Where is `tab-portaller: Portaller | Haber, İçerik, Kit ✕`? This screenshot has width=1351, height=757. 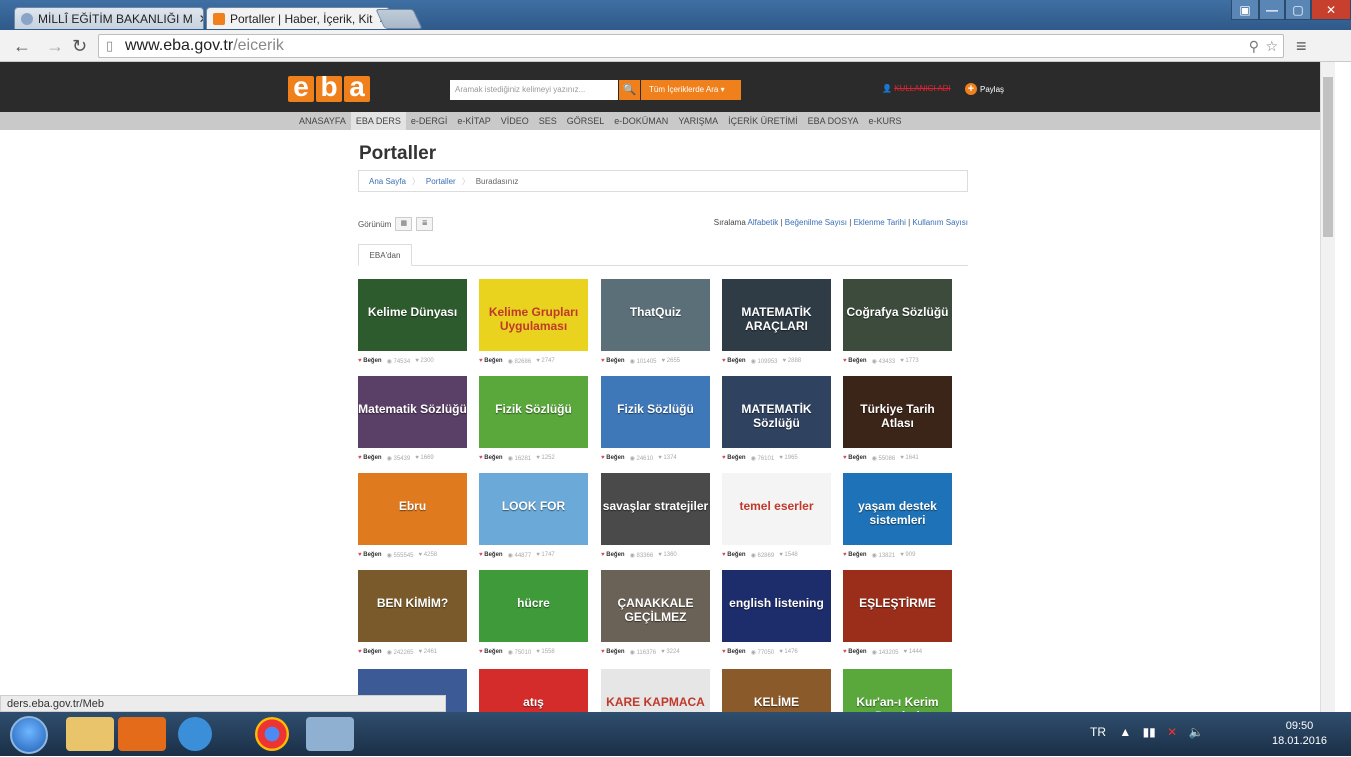
tab-portaller: Portaller | Haber, İçerik, Kit ✕ is located at coordinates (298, 18).